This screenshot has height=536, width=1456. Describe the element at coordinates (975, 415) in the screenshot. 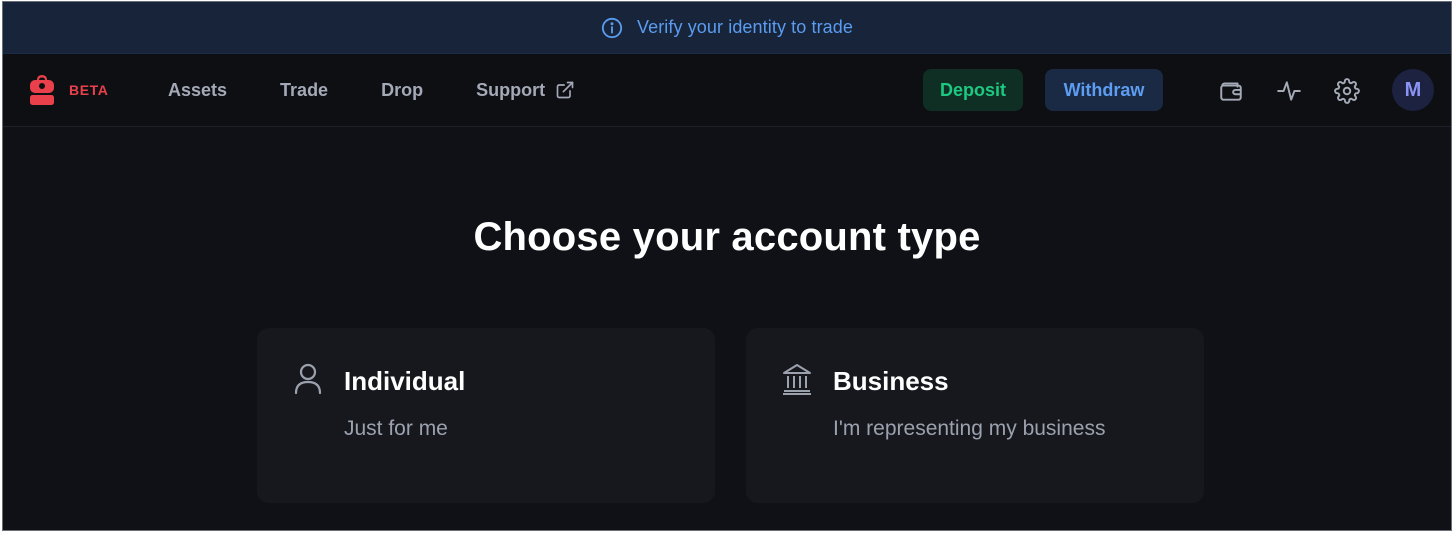

I see `account-type-card-business: Business I'm representing my business` at that location.